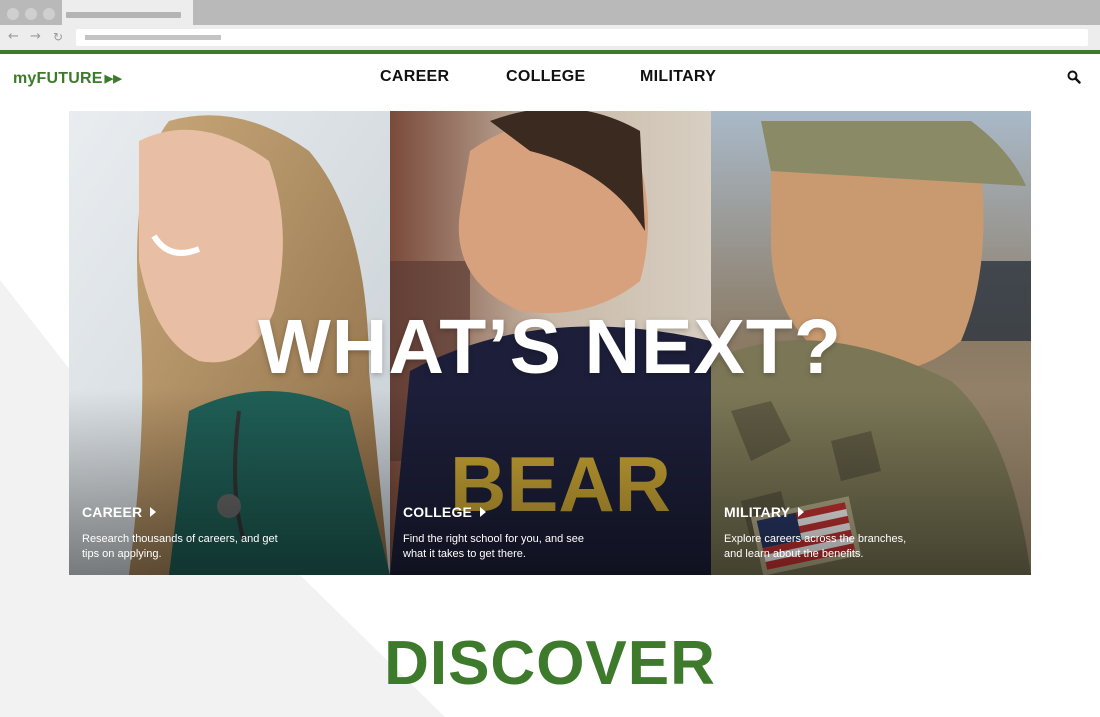 The image size is (1100, 717). Describe the element at coordinates (113, 79) in the screenshot. I see `double-chevron-right-icon: ▶▶` at that location.